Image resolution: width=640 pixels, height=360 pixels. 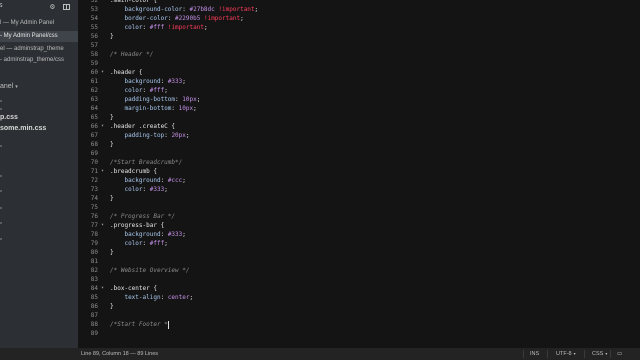 What do you see at coordinates (94, 18) in the screenshot?
I see `line-number: 54` at bounding box center [94, 18].